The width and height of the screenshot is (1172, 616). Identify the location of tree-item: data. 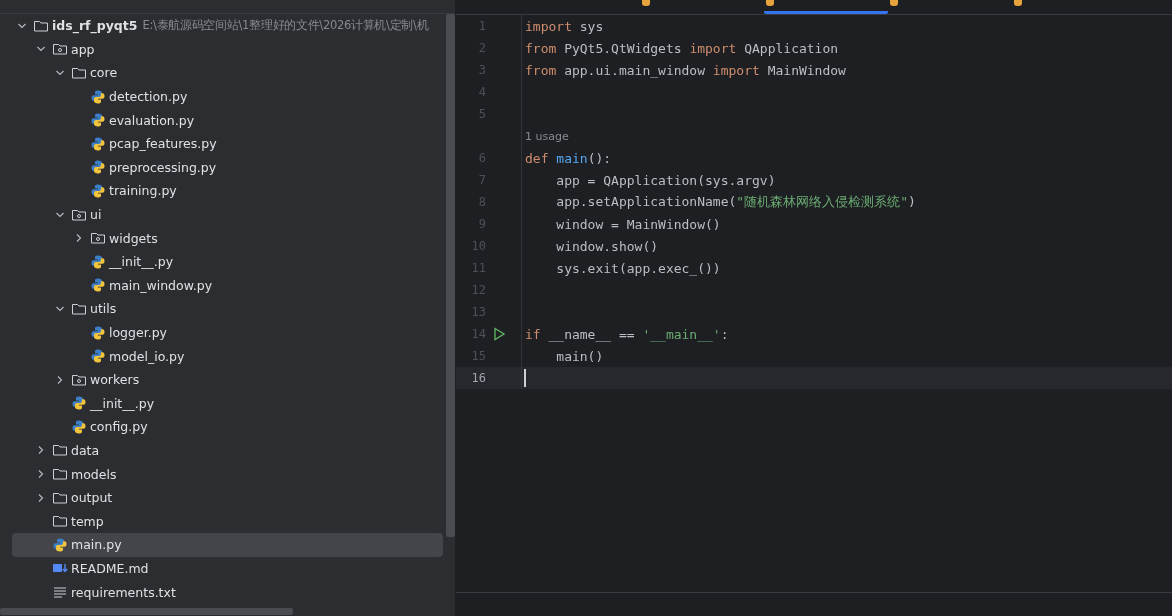
(227, 450).